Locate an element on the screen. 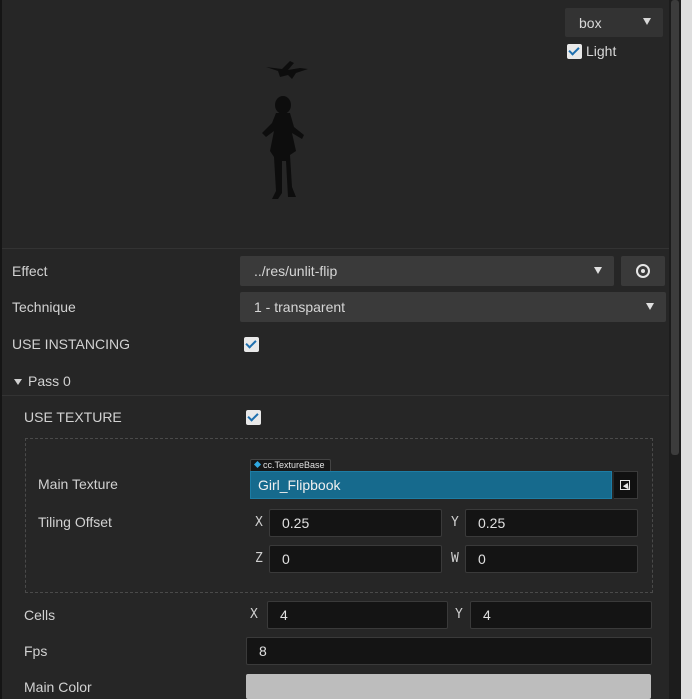 The height and width of the screenshot is (699, 692). tiling-z-axis-label: Z is located at coordinates (259, 558).